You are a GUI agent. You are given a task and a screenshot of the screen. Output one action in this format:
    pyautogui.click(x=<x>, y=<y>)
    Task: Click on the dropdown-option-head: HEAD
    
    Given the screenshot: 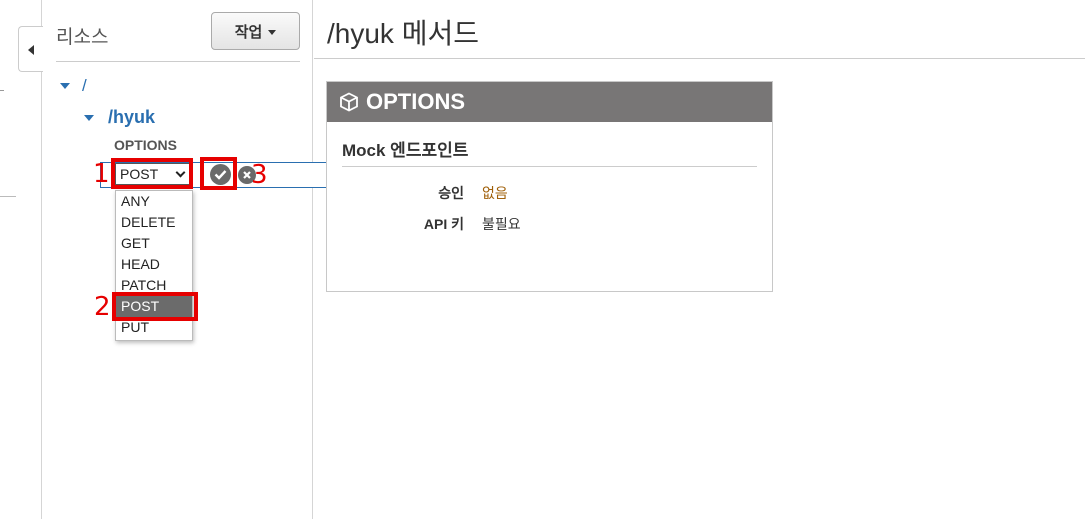 What is the action you would take?
    pyautogui.click(x=154, y=264)
    